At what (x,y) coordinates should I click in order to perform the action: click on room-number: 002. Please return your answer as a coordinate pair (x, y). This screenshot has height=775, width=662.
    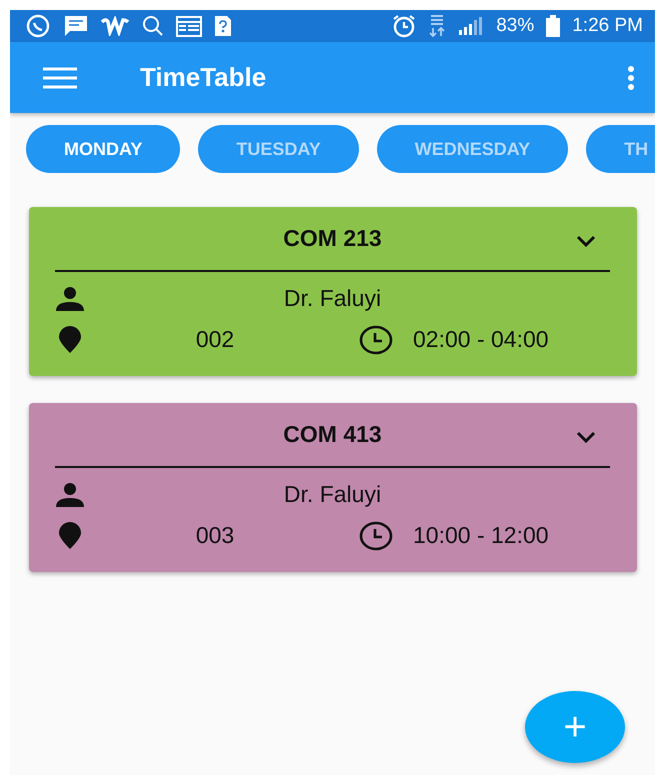
    Looking at the image, I should click on (215, 339).